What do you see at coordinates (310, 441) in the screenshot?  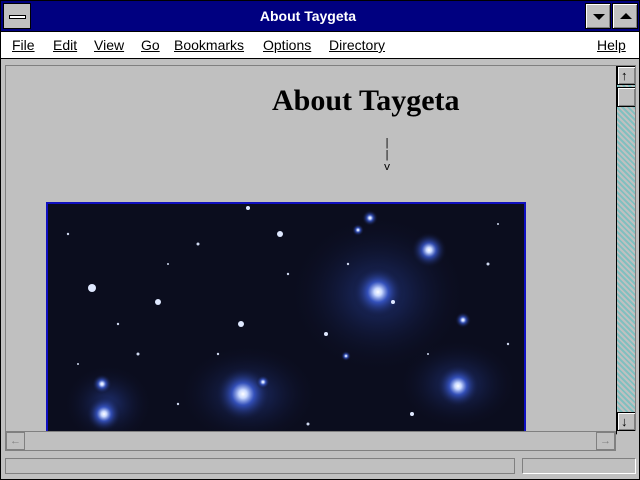 I see `horizontal-scrollbar: ← →` at bounding box center [310, 441].